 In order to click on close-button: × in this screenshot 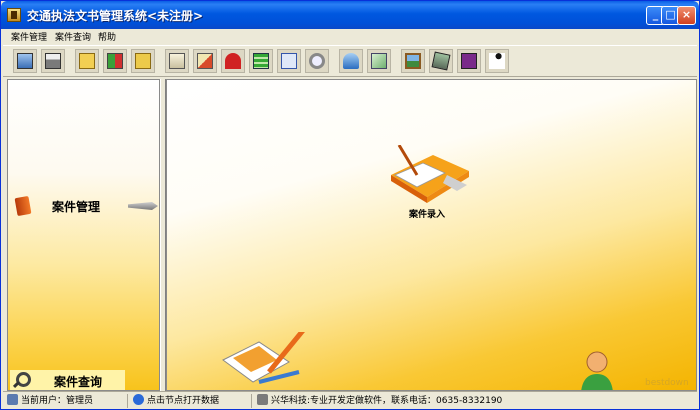, I will do `click(686, 15)`.